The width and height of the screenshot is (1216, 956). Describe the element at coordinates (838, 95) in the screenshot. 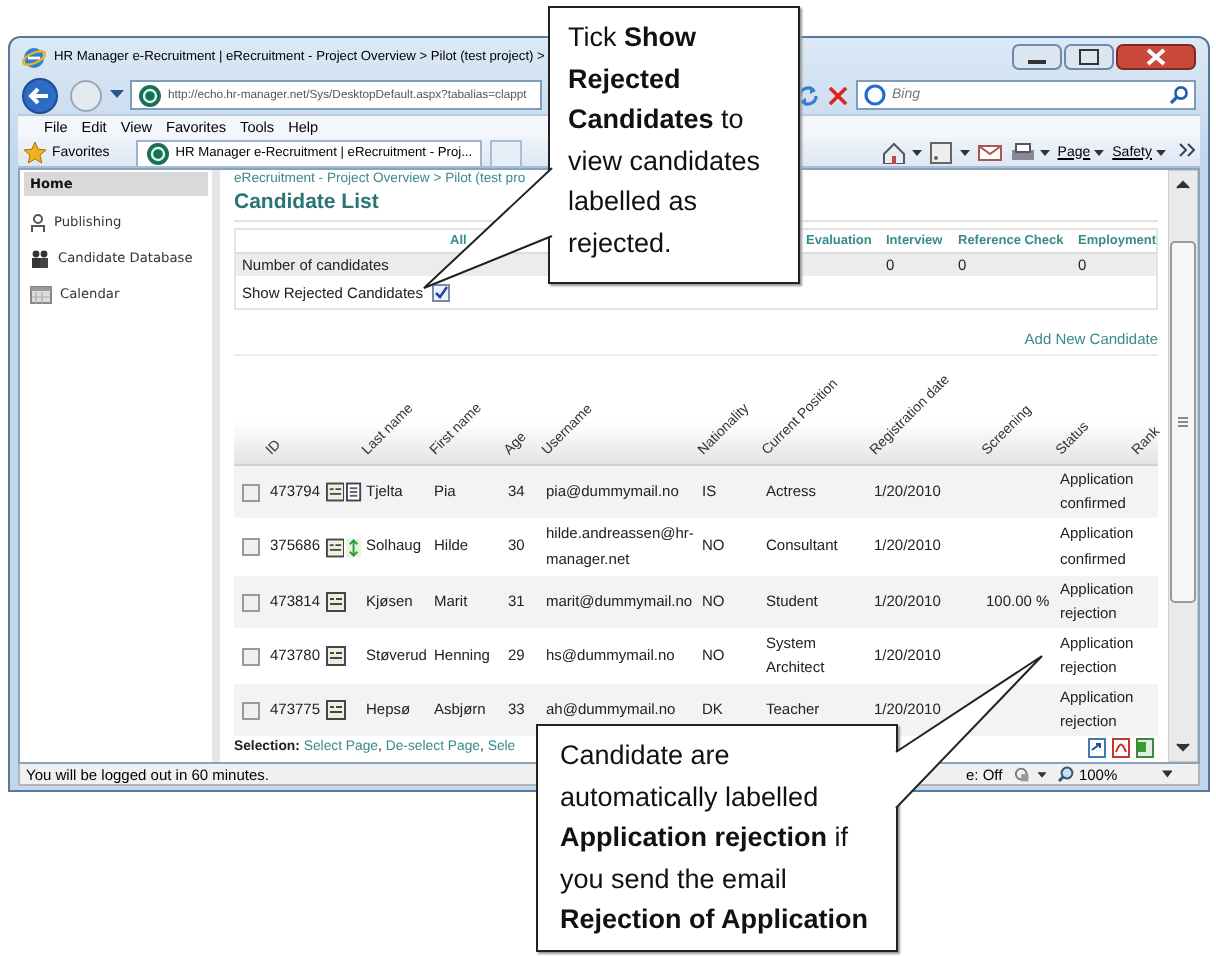

I see `stop-button` at that location.